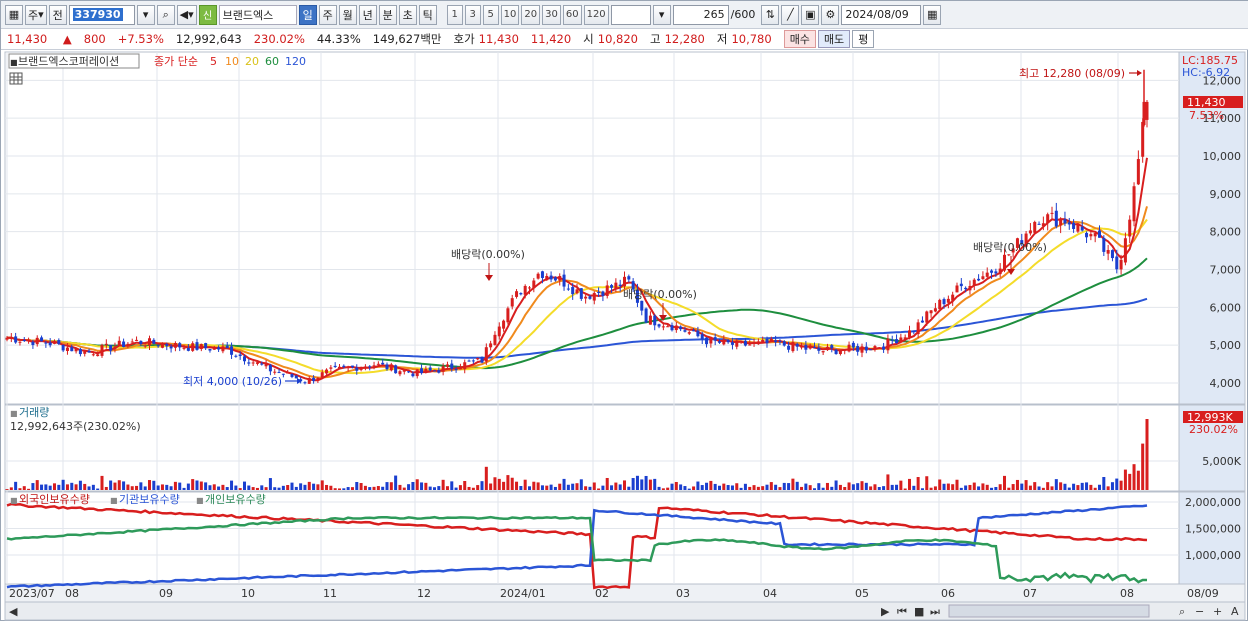  I want to click on jump-end-icon: ⏭, so click(935, 611).